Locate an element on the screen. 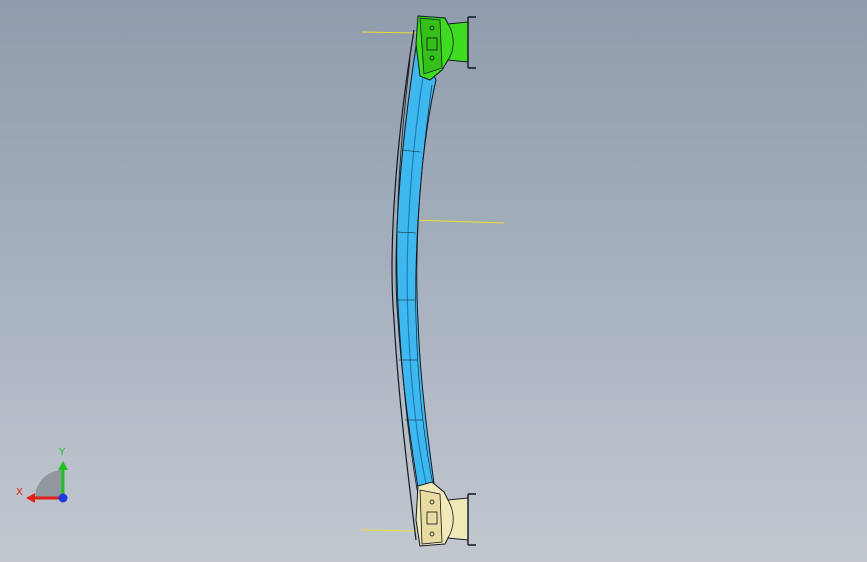 Image resolution: width=867 pixels, height=562 pixels. bumper-beam is located at coordinates (414, 285).